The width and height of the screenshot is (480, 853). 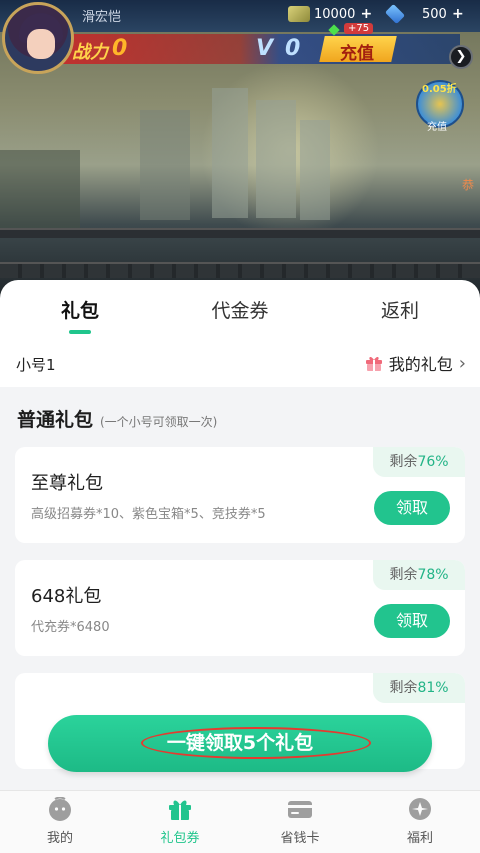 What do you see at coordinates (420, 821) in the screenshot?
I see `nav-item-welfare: 福利` at bounding box center [420, 821].